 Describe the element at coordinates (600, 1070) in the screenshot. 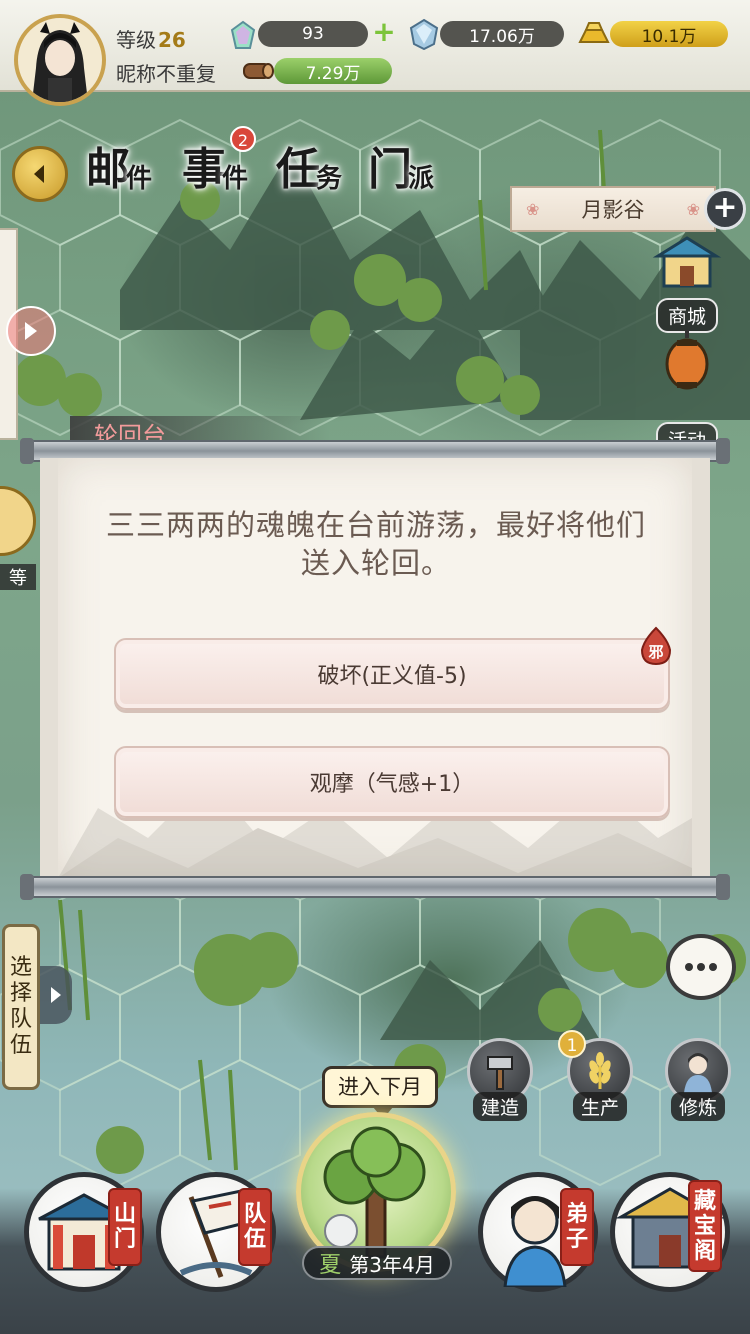

I see `wheat-icon` at that location.